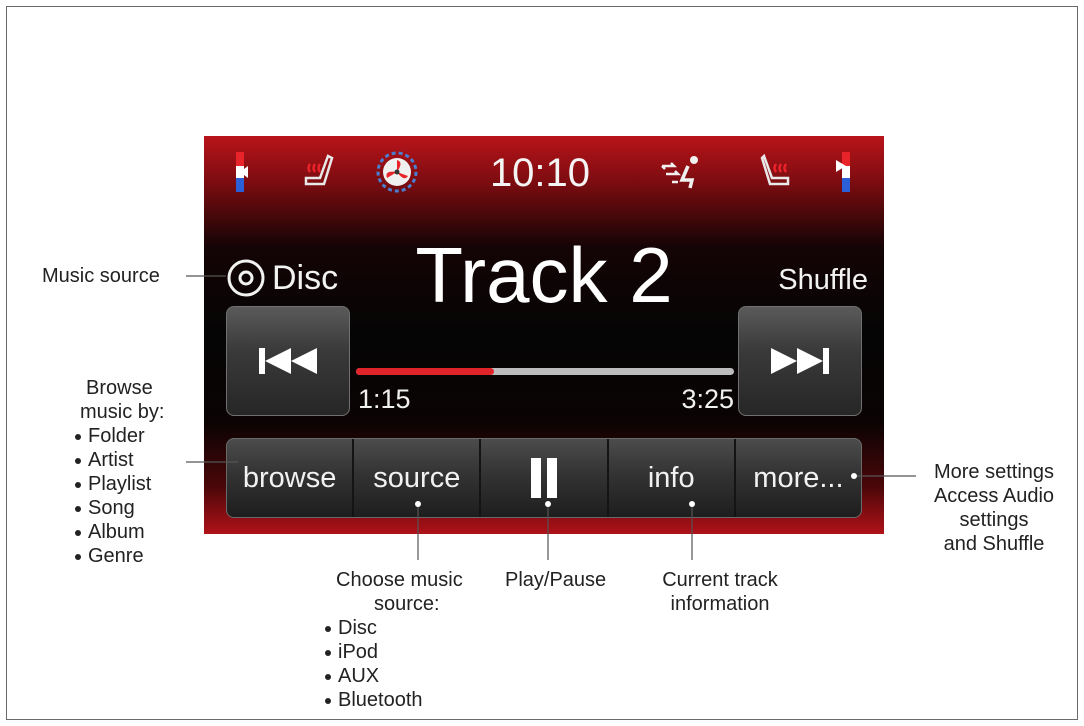 This screenshot has width=1084, height=726. What do you see at coordinates (407, 604) in the screenshot?
I see `source-callout-title-2: source:` at bounding box center [407, 604].